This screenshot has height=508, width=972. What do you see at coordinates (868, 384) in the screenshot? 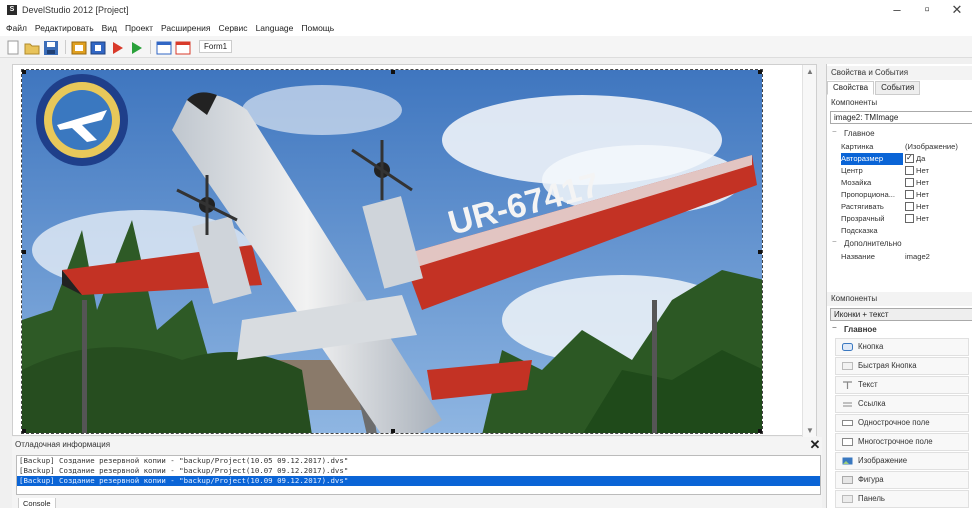
I see `palette-item-label: Текст` at bounding box center [868, 384].